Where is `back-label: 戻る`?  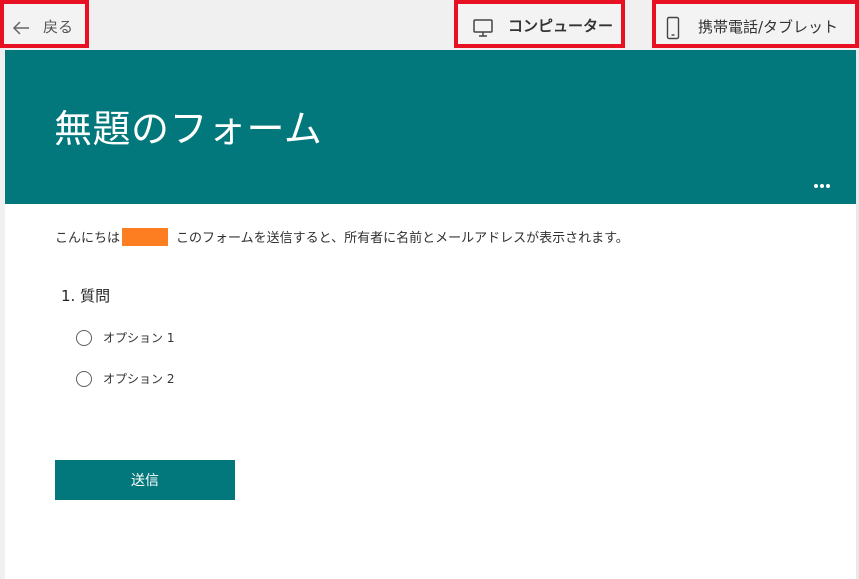
back-label: 戻る is located at coordinates (58, 27).